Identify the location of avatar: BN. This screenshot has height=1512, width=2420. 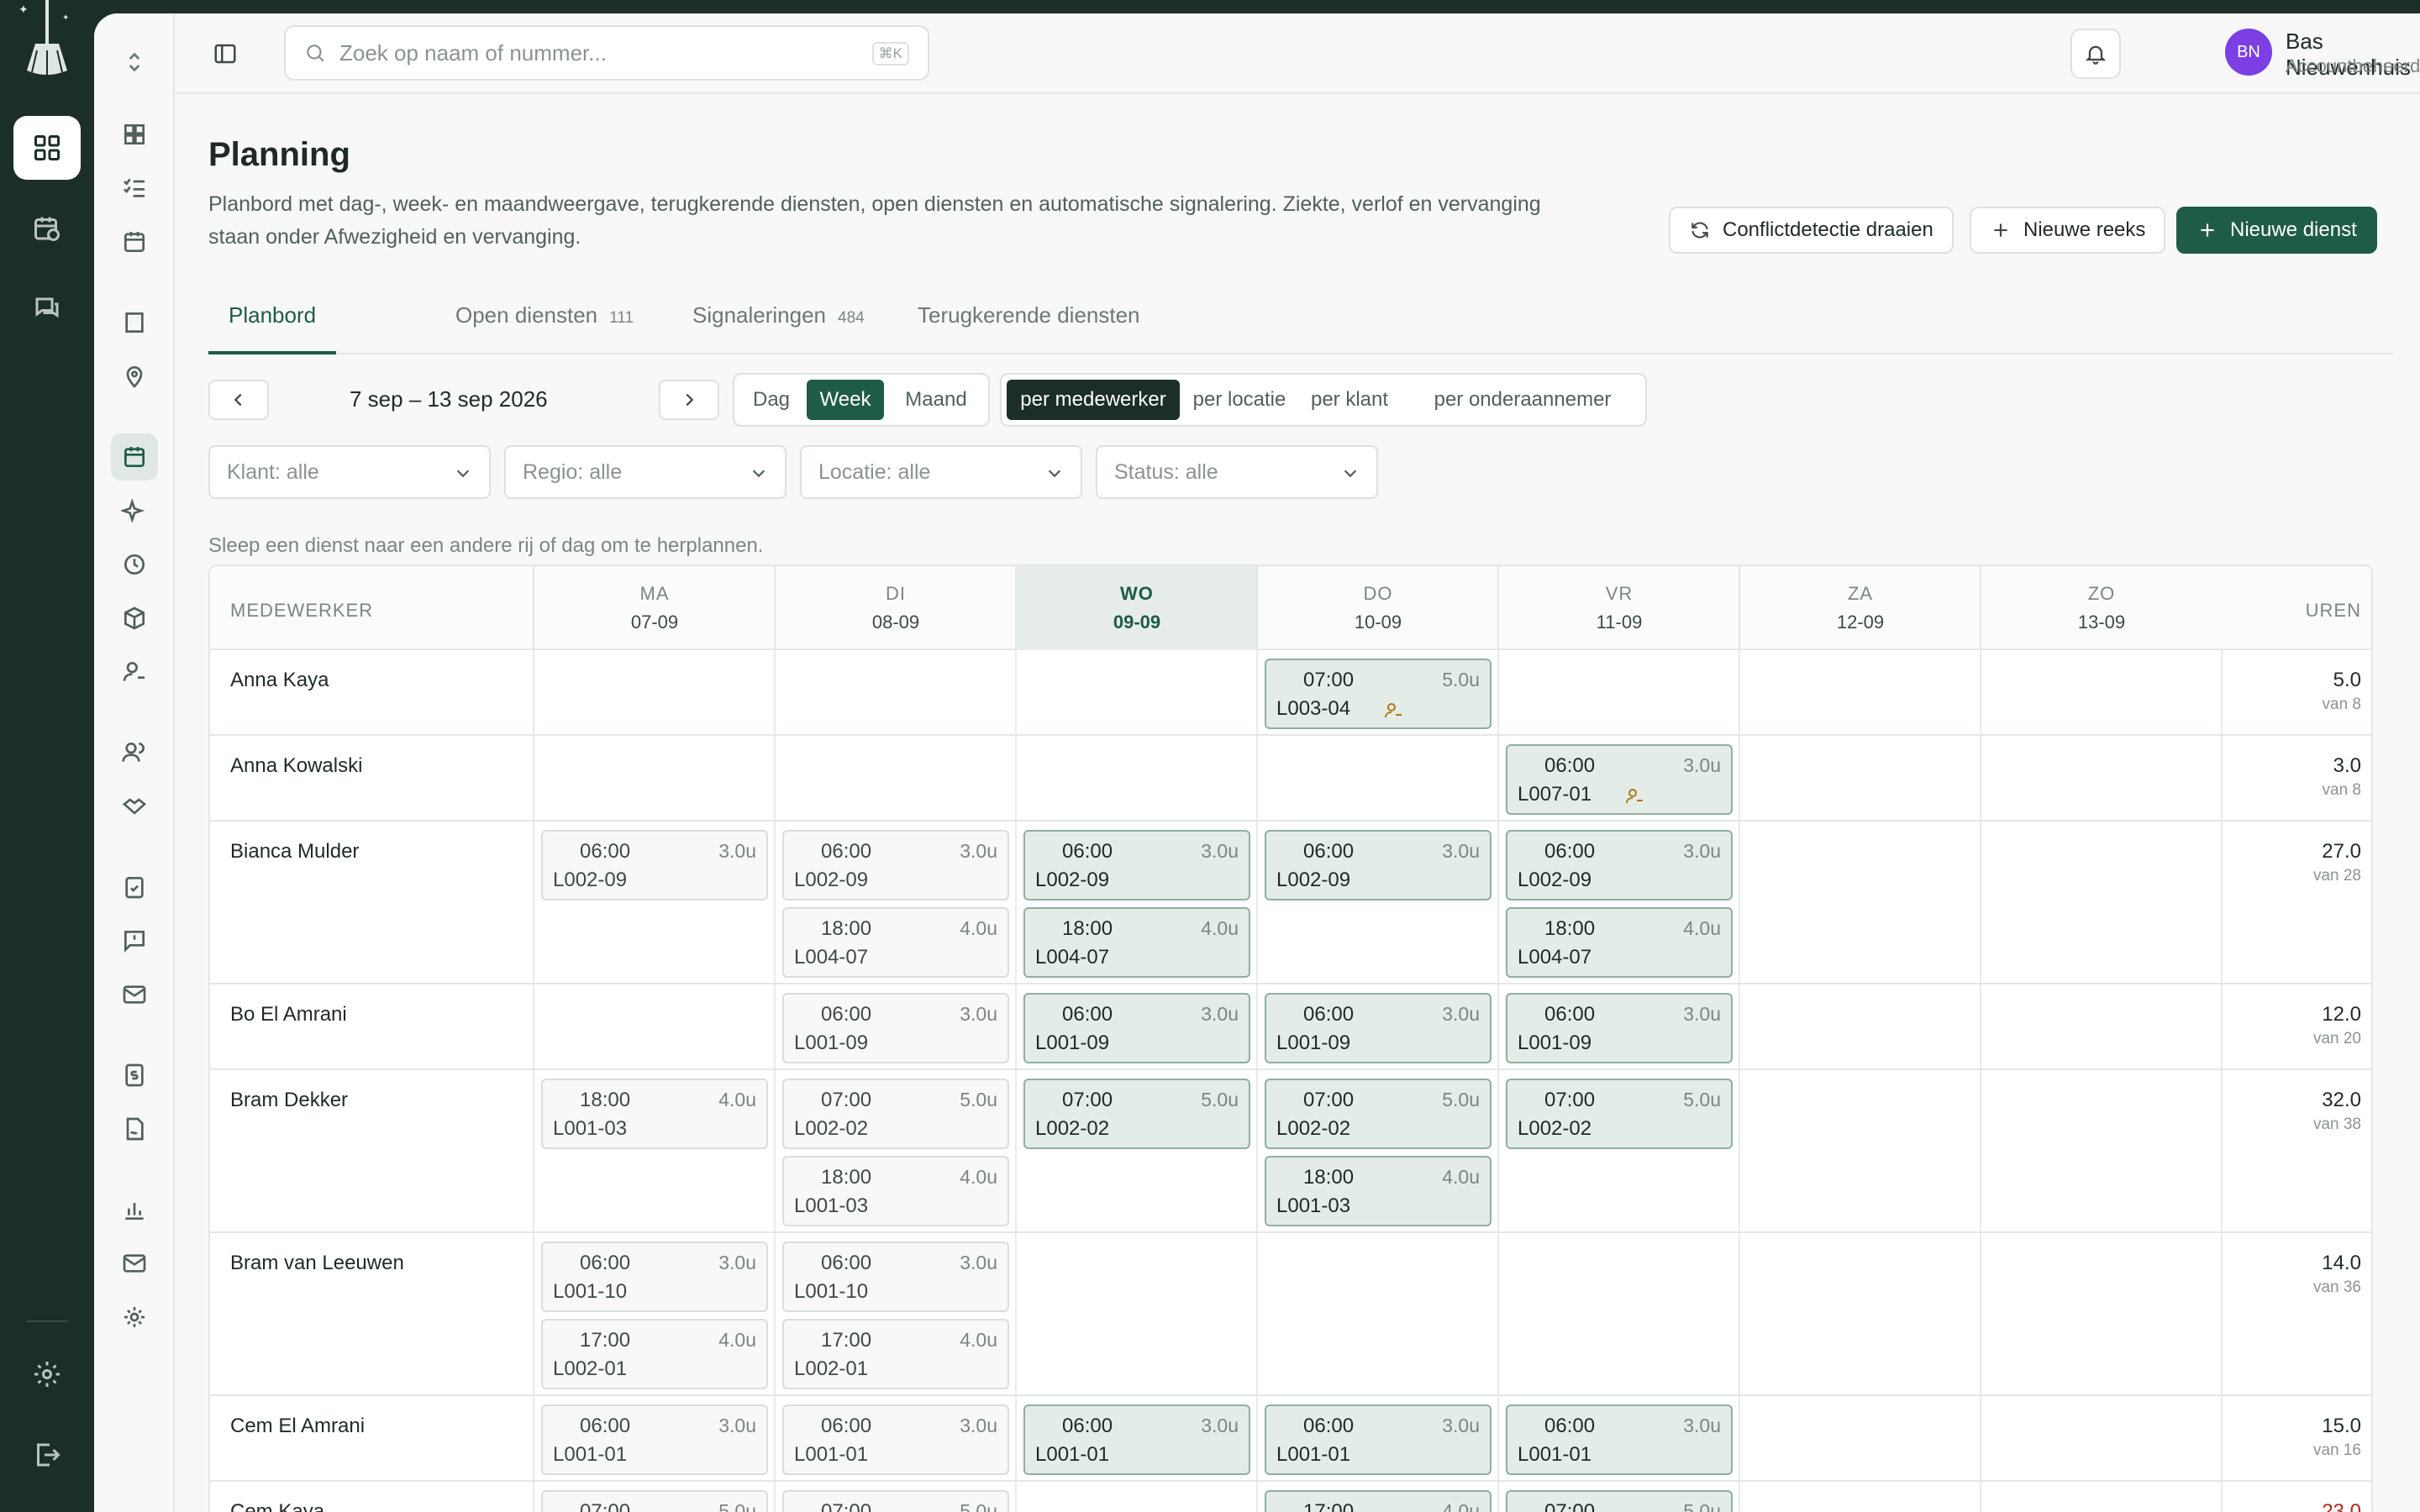
(2248, 52).